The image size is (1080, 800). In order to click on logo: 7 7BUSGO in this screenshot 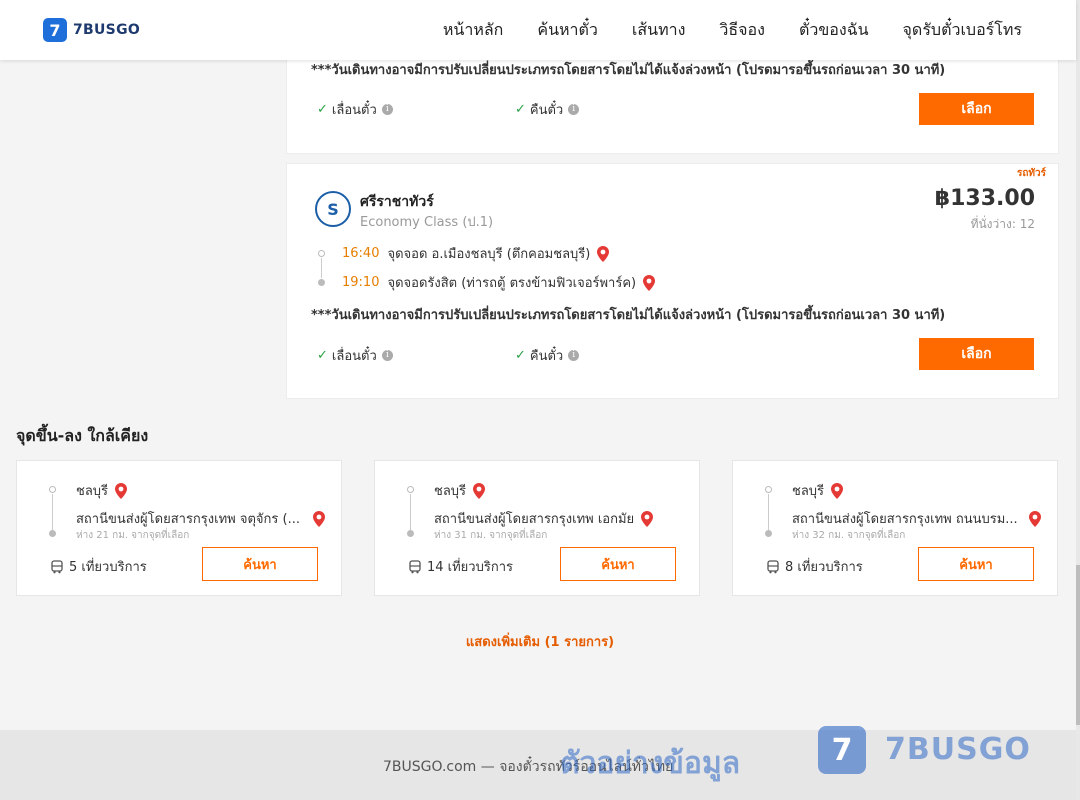, I will do `click(91, 30)`.